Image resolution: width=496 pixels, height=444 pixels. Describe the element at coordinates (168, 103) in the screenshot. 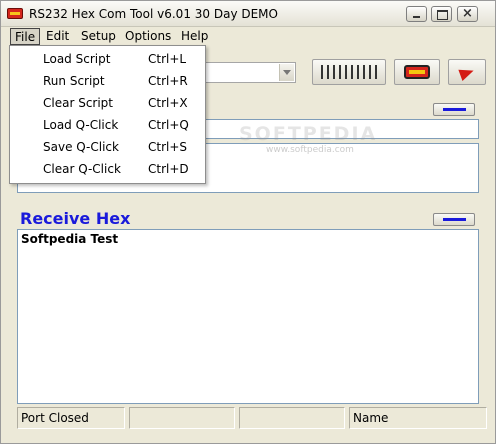

I see `menu-item-shortcut: Ctrl+X` at that location.